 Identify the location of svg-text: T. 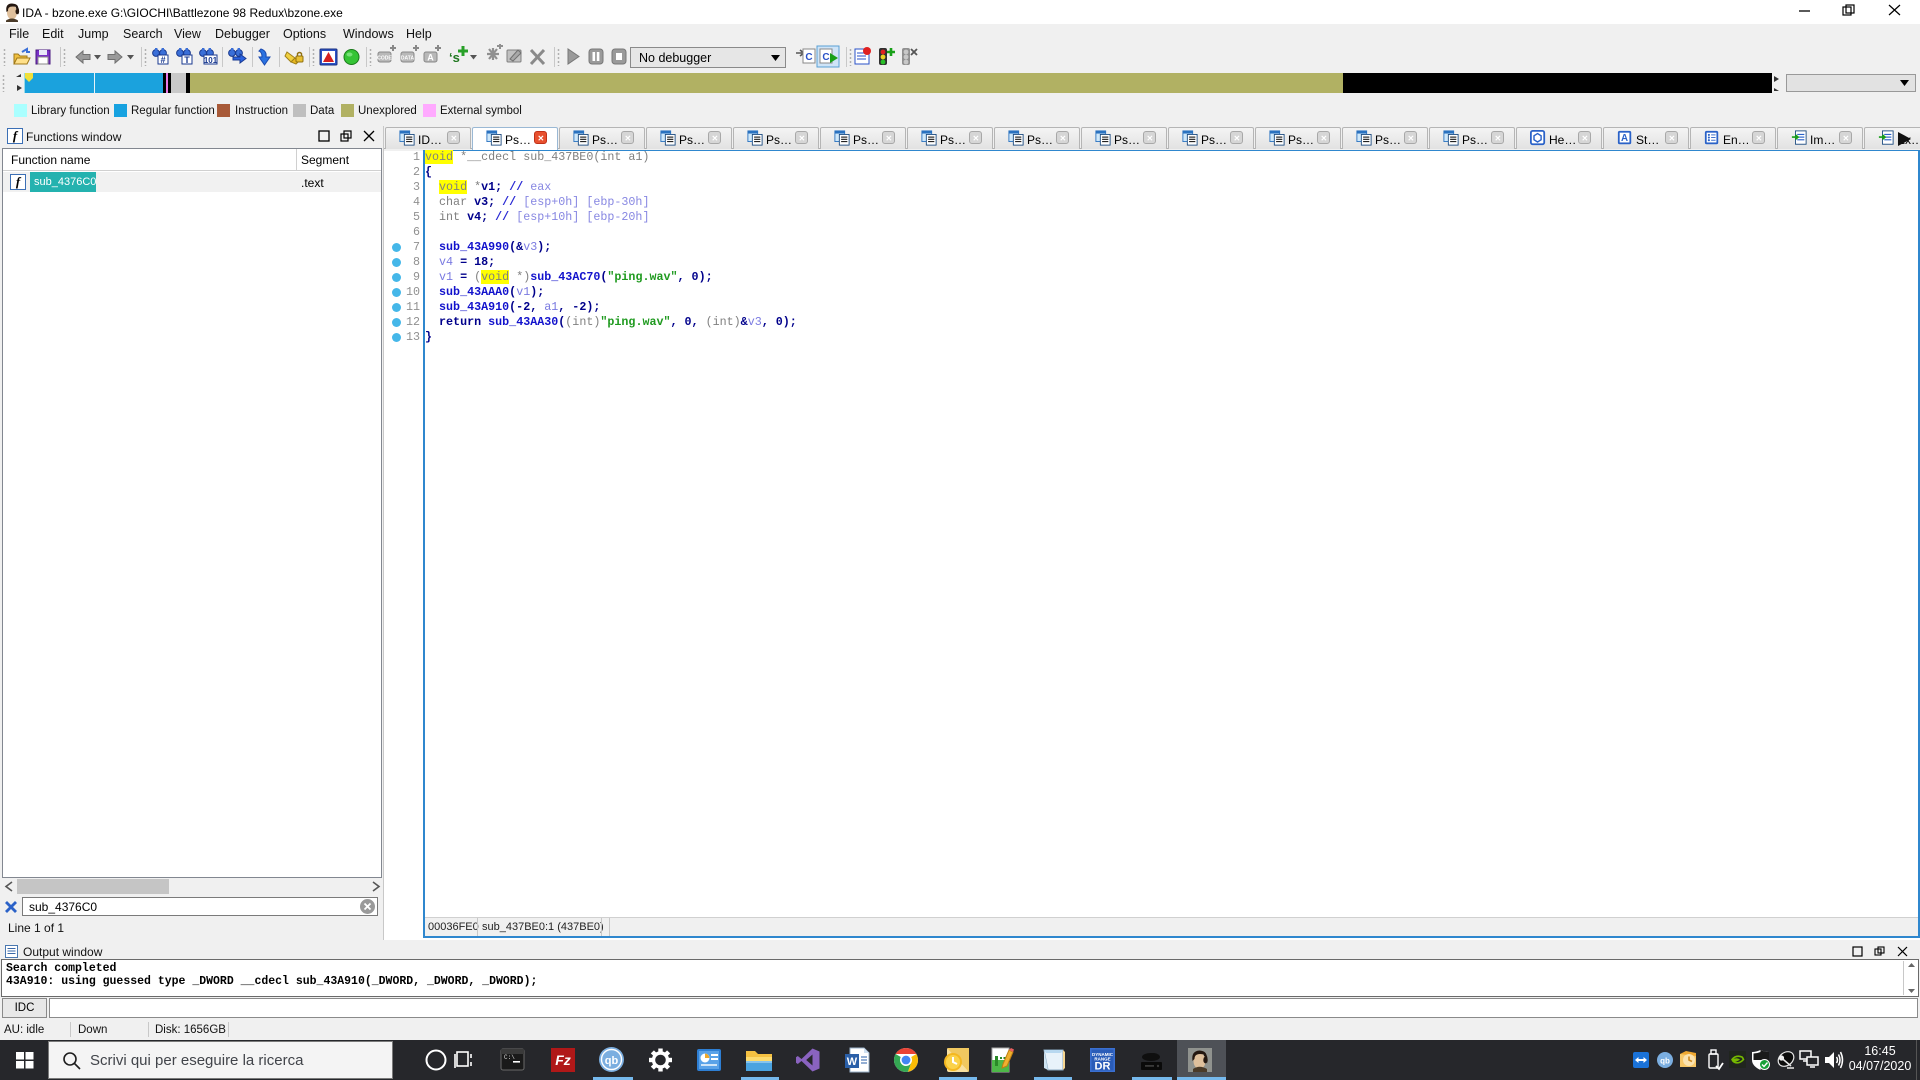
(187, 60).